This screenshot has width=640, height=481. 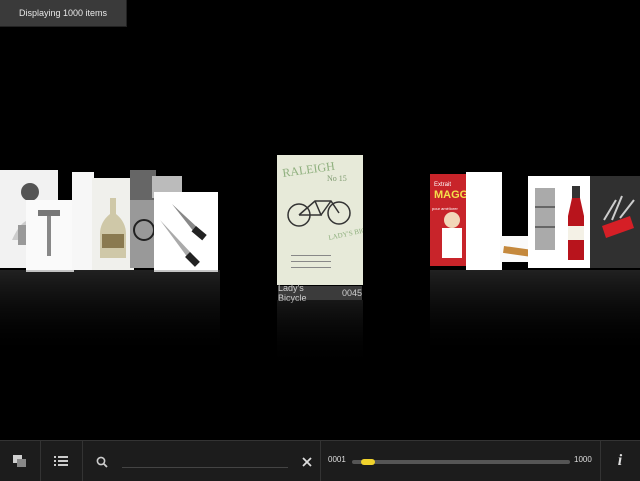 I want to click on selected-item-caption: Lady's Bicycle 0045, so click(x=320, y=293).